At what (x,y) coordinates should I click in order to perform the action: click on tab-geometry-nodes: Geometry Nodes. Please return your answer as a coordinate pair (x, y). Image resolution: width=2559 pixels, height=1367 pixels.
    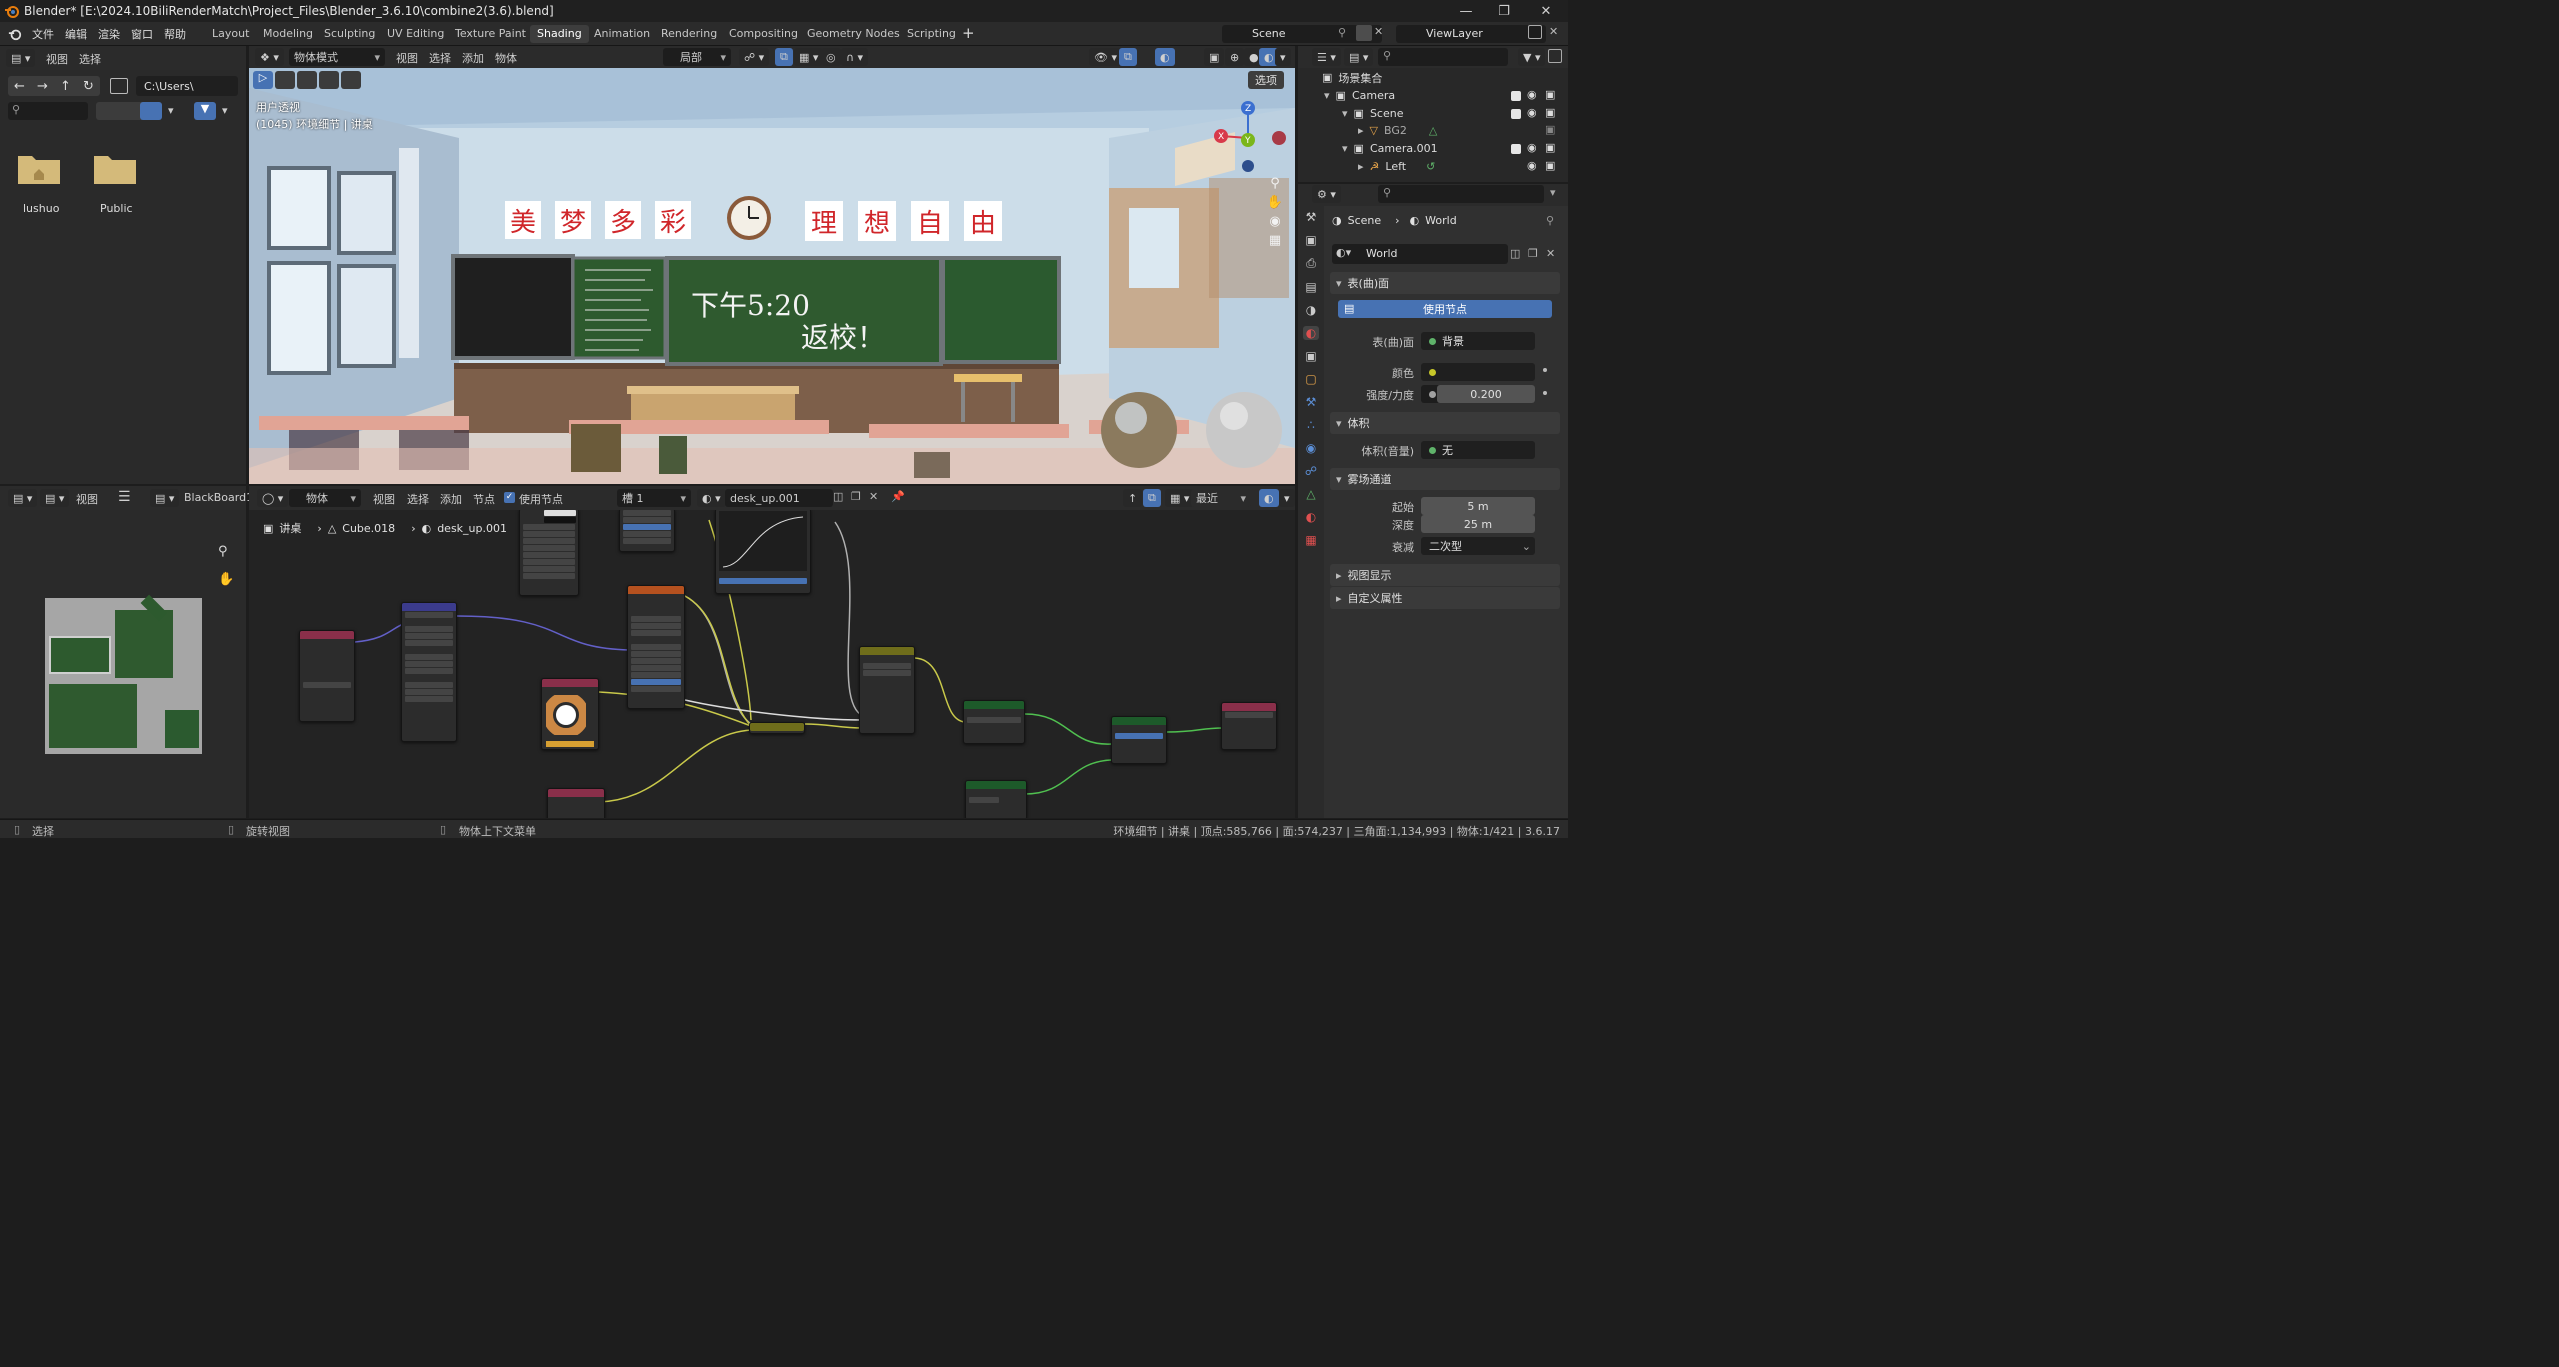
    Looking at the image, I should click on (853, 34).